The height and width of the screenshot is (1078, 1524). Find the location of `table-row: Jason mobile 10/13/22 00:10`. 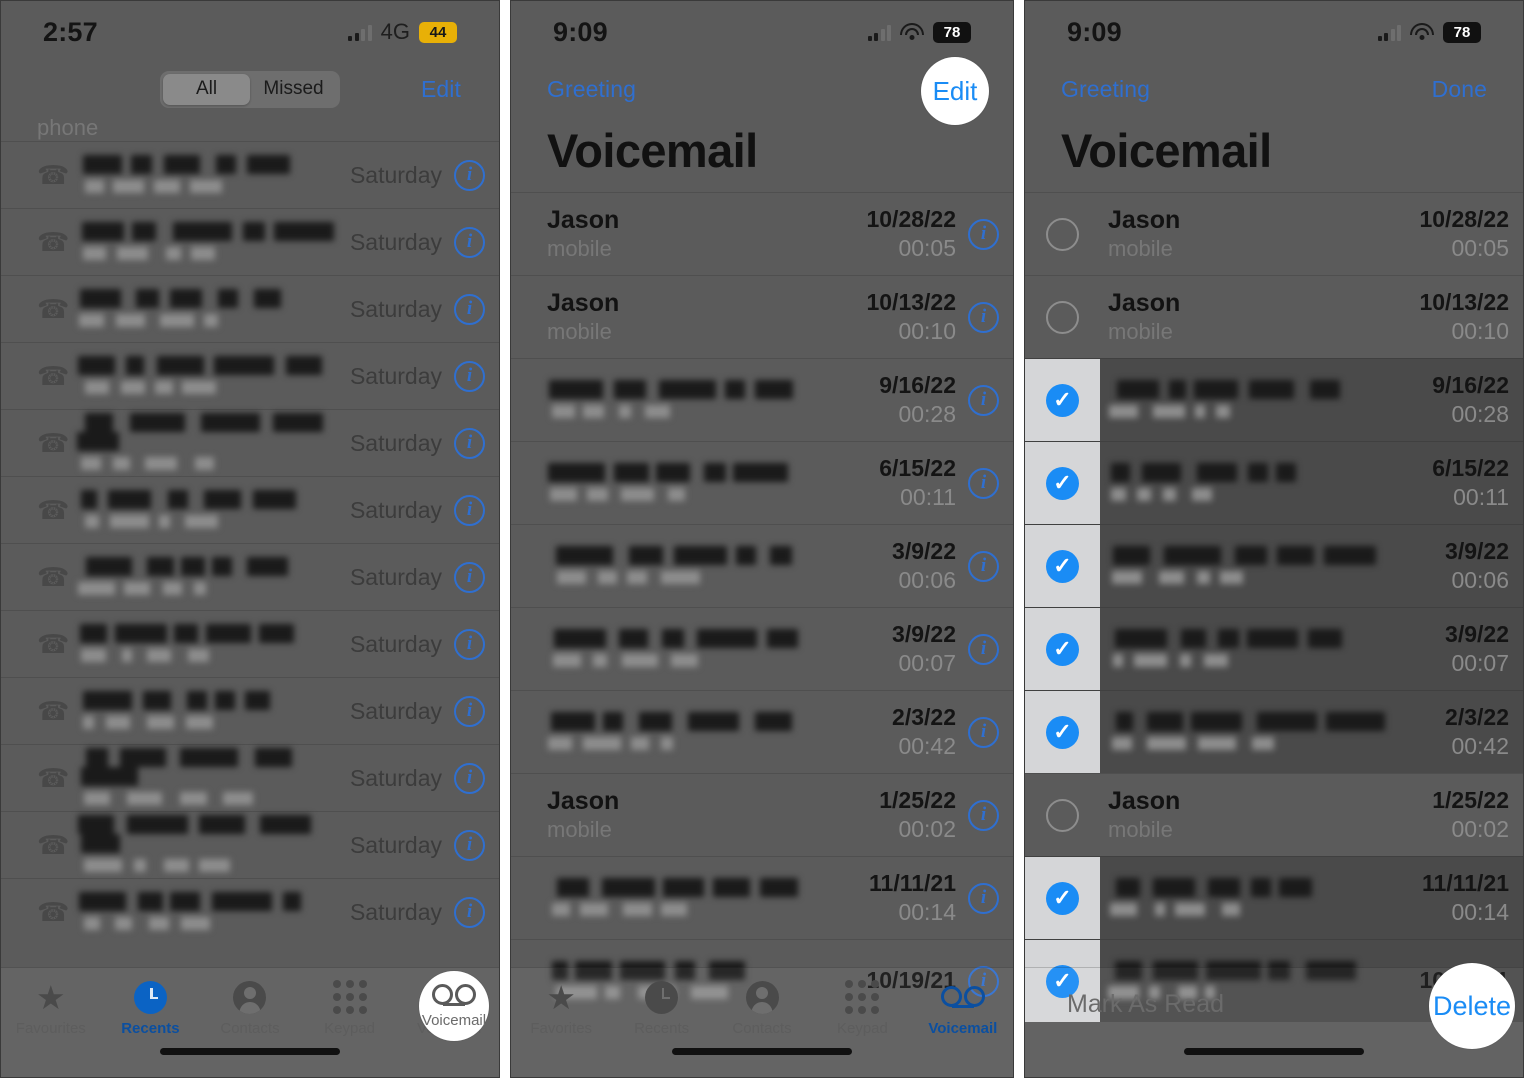

table-row: Jason mobile 10/13/22 00:10 is located at coordinates (1274, 316).